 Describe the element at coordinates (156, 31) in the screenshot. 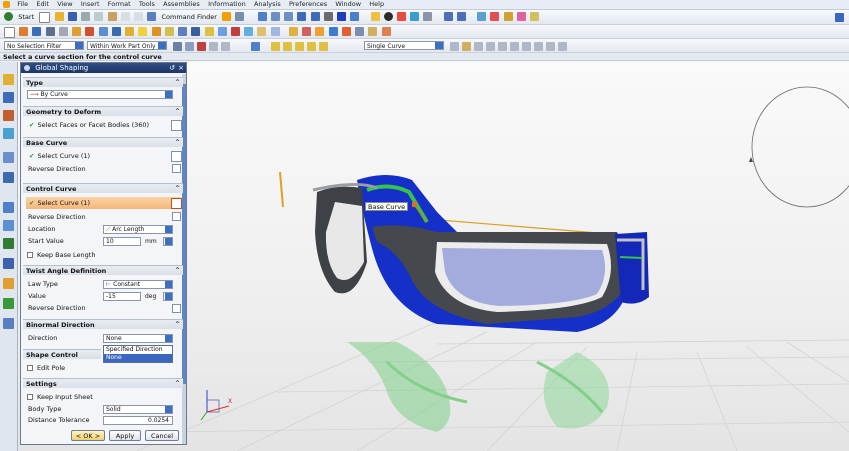

I see `subtract-icon` at that location.